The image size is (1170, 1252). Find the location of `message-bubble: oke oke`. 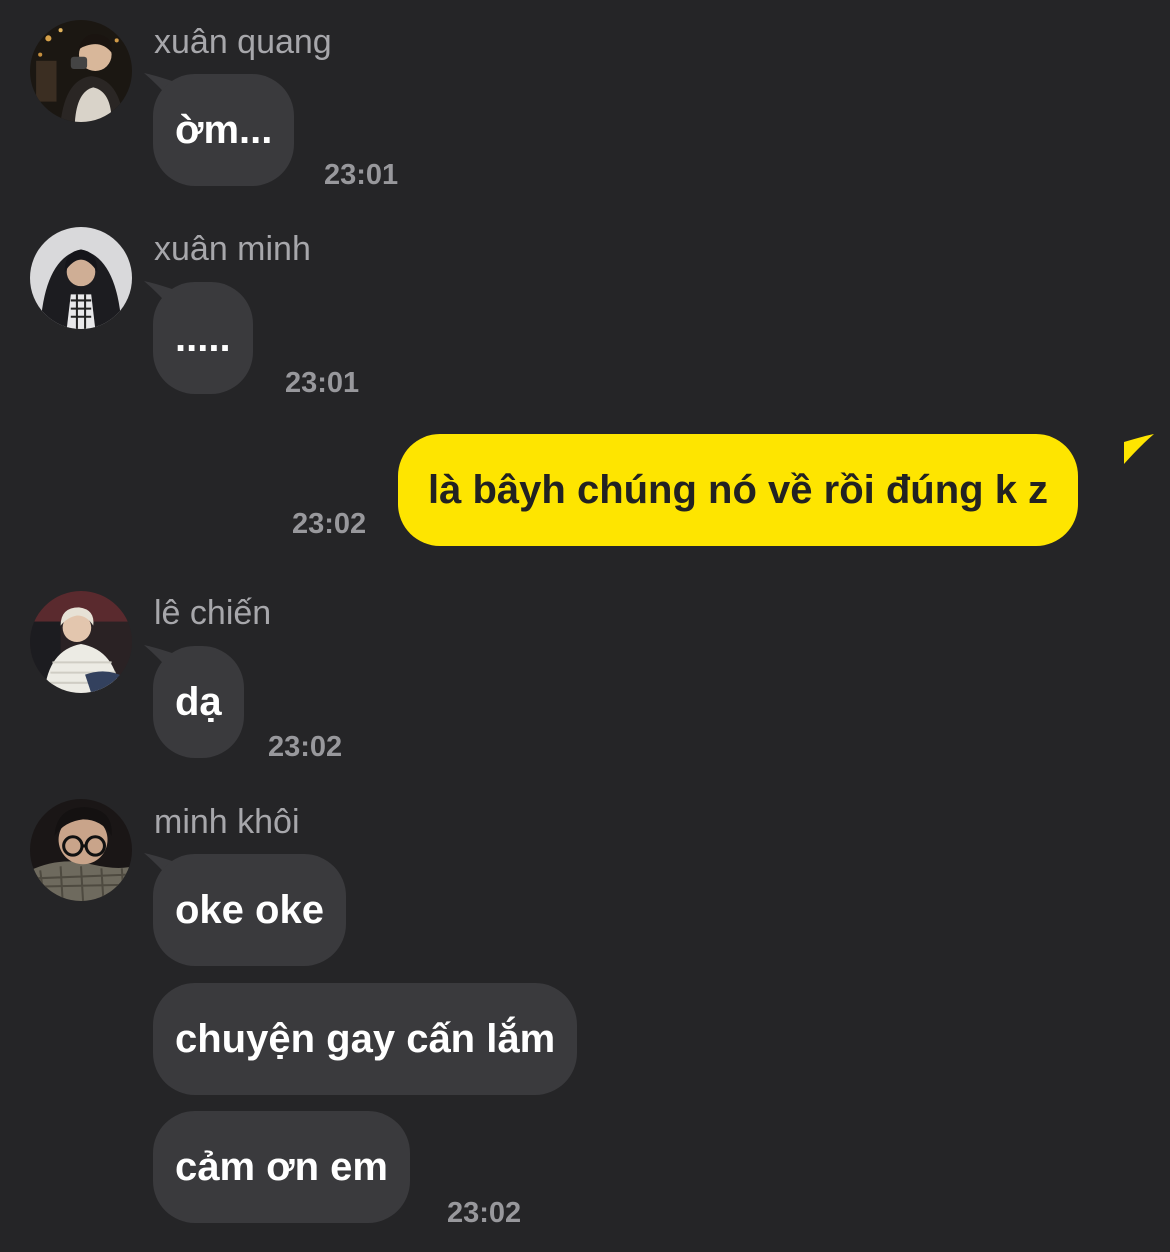

message-bubble: oke oke is located at coordinates (249, 910).